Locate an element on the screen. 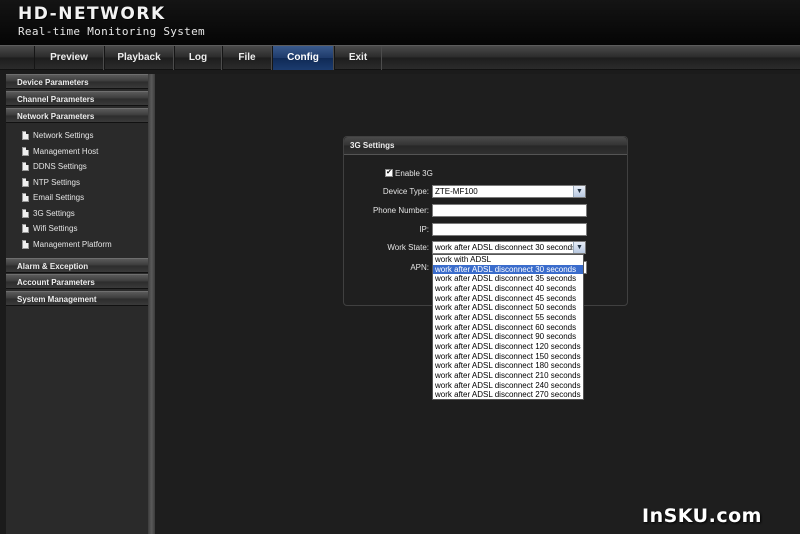  sidebar-item-label: Management Host is located at coordinates (66, 151).